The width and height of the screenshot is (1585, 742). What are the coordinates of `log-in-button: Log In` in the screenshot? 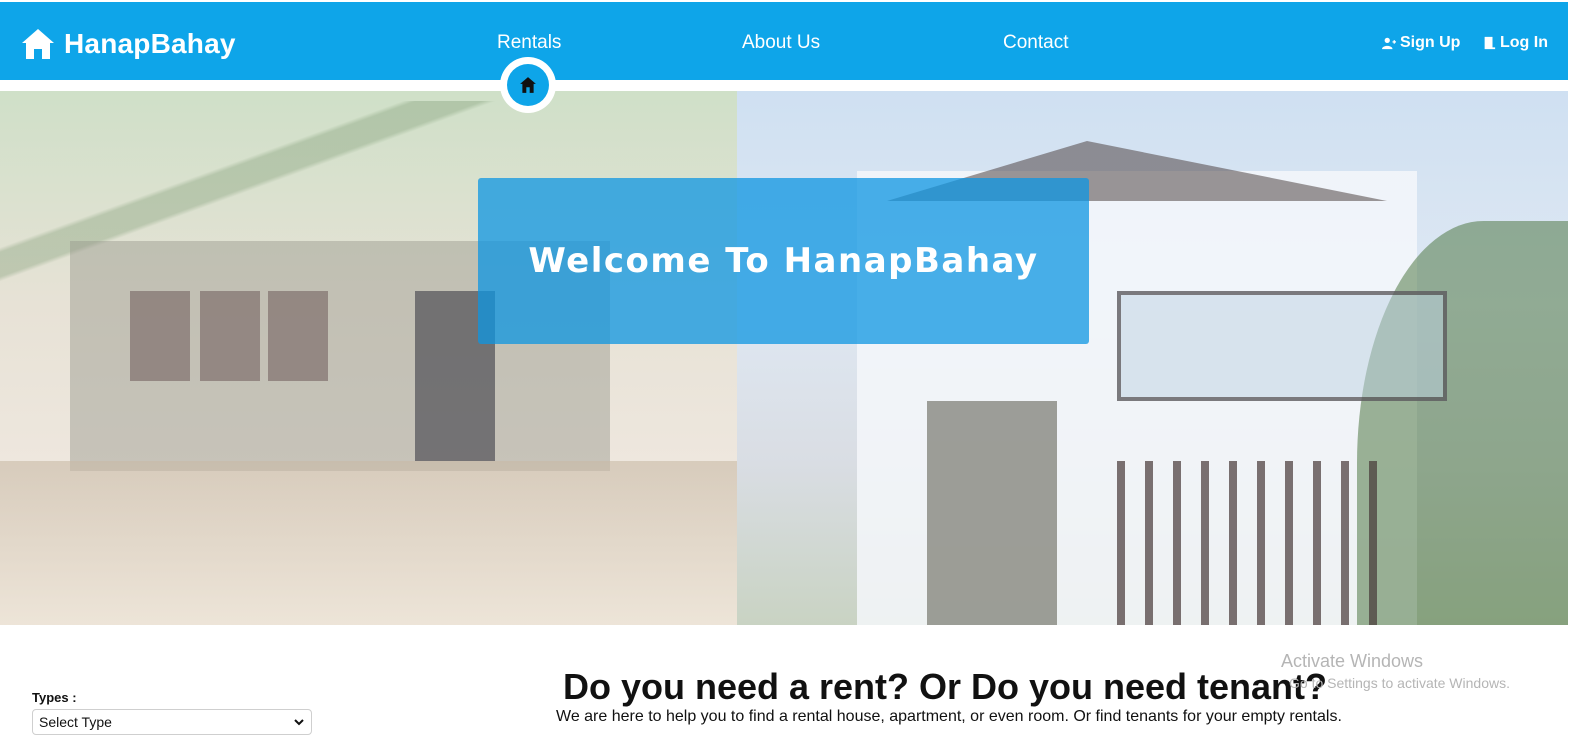 It's located at (1515, 43).